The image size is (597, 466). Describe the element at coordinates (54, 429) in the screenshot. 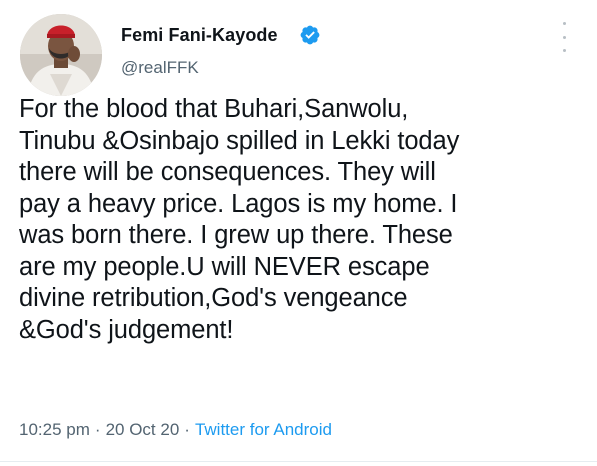

I see `tweet-time: 10:25 pm` at that location.